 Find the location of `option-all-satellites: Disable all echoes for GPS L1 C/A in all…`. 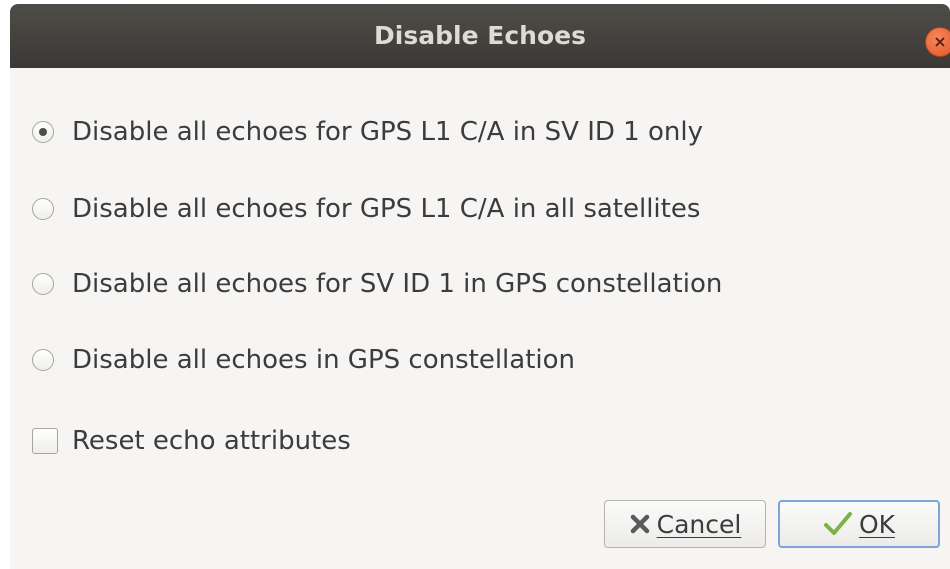

option-all-satellites: Disable all echoes for GPS L1 C/A in all… is located at coordinates (366, 209).